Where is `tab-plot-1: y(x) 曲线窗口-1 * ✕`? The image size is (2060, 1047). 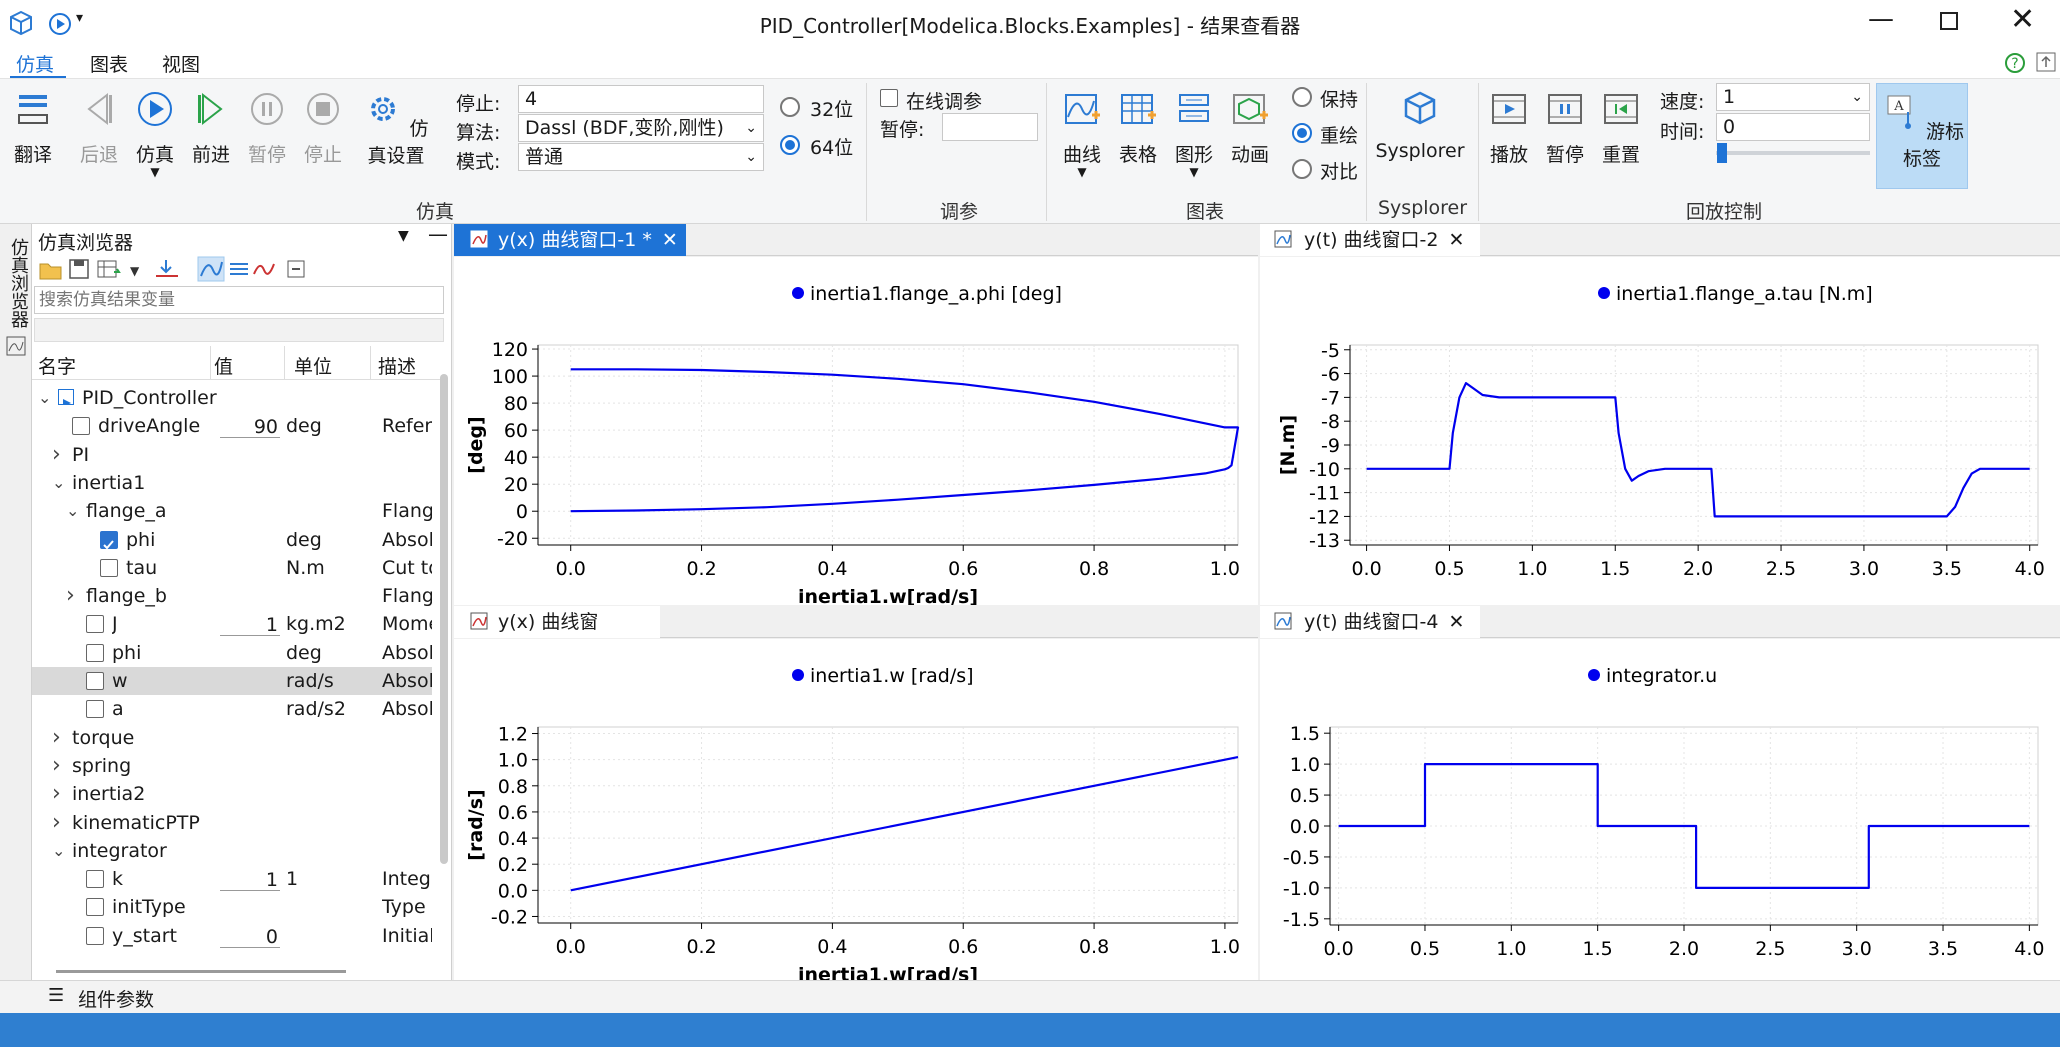 tab-plot-1: y(x) 曲线窗口-1 * ✕ is located at coordinates (570, 240).